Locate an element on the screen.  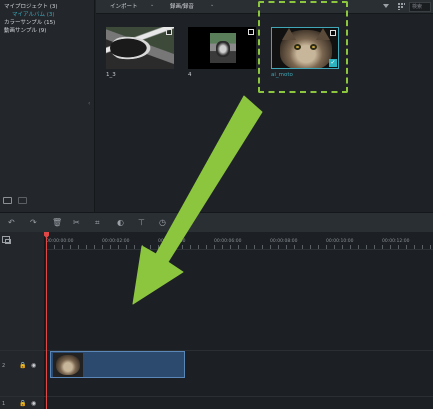
sidebar-item-my-project: マイプロジェクト (3) is located at coordinates (31, 6).